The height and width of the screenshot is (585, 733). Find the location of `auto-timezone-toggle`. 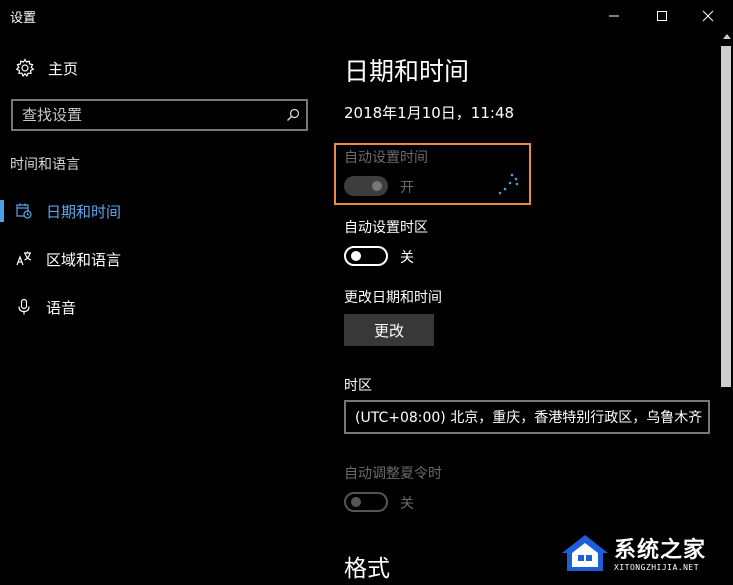

auto-timezone-toggle is located at coordinates (366, 256).